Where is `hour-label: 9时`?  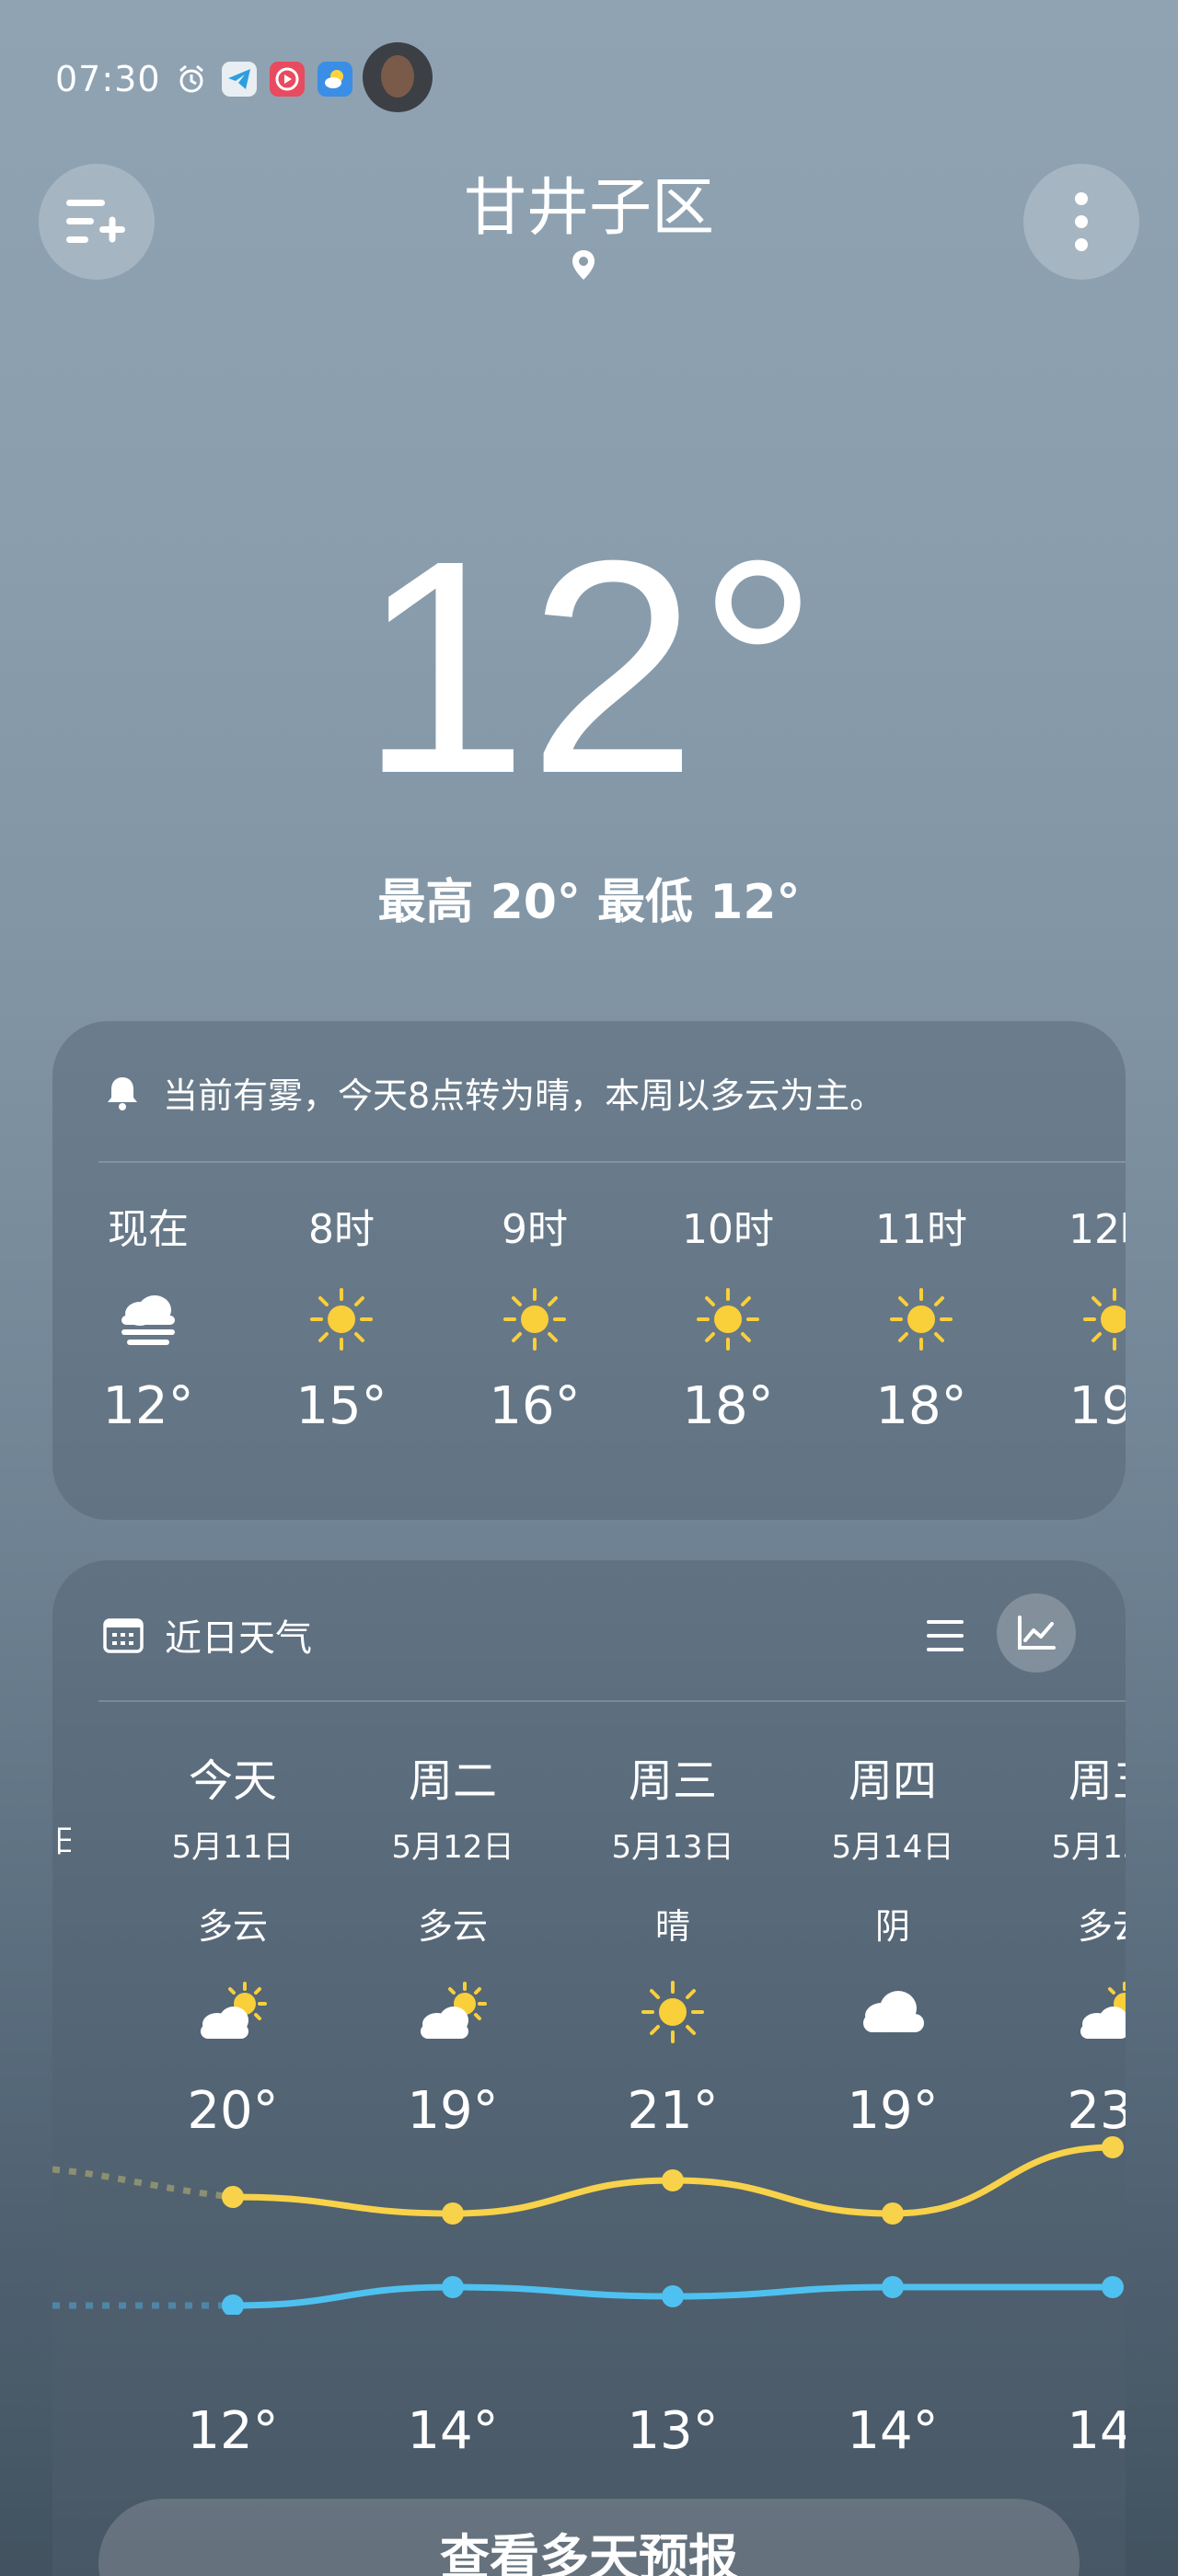 hour-label: 9时 is located at coordinates (535, 1229).